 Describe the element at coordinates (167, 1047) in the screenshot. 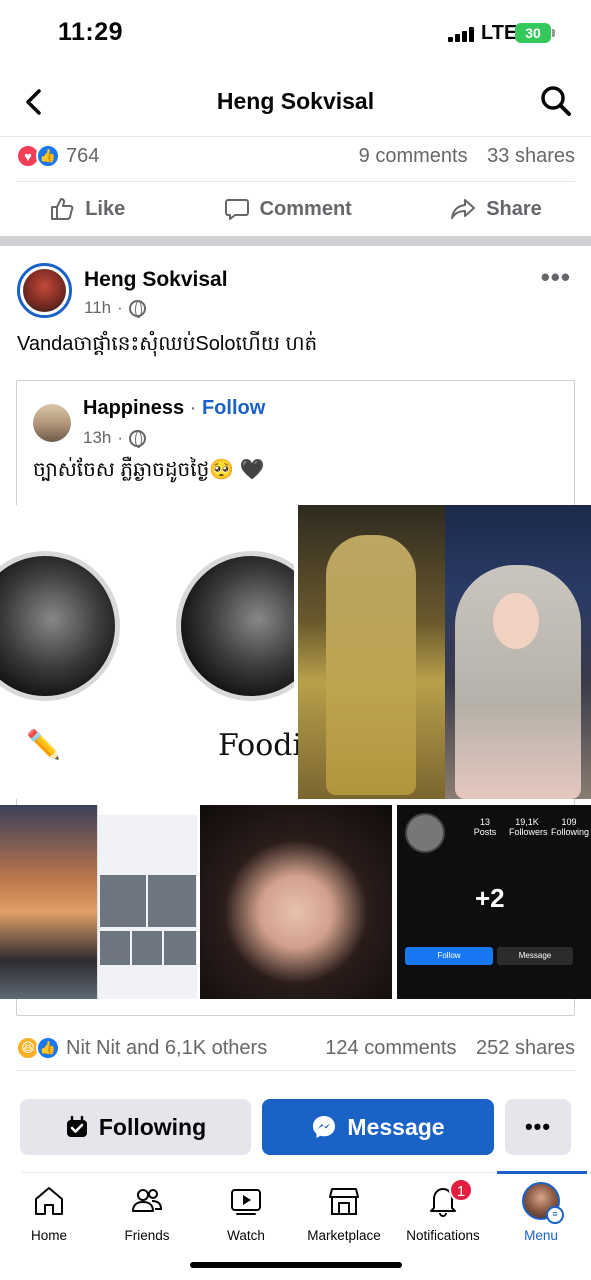

I see `post2-reaction-text: Nit Nit and 6,1K others` at that location.